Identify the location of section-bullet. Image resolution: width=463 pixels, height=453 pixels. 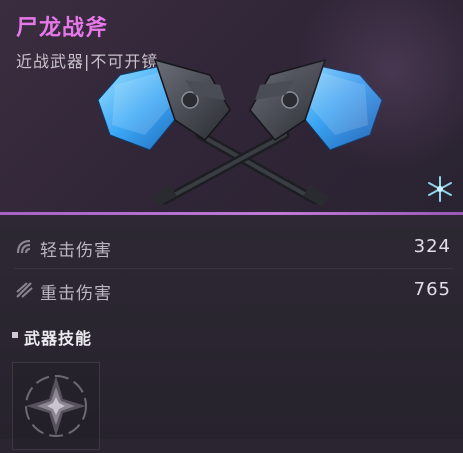
(15, 335).